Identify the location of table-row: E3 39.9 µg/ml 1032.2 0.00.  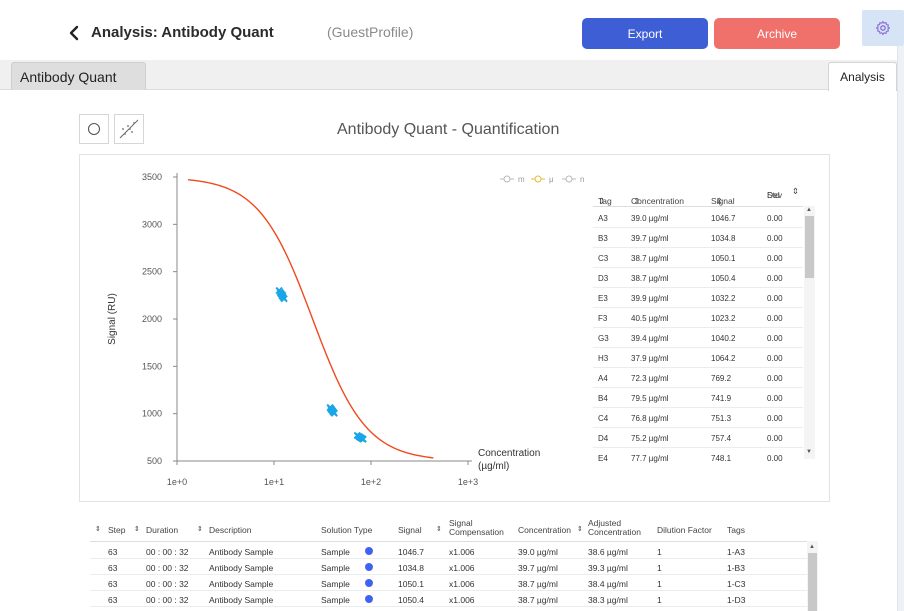
(698, 298).